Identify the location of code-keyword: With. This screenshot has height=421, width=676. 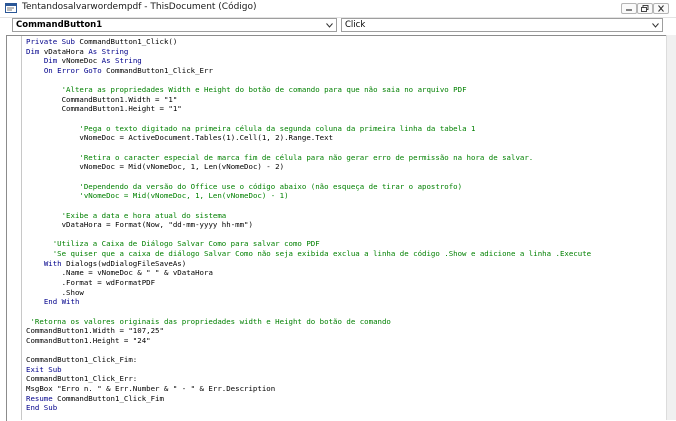
(55, 263).